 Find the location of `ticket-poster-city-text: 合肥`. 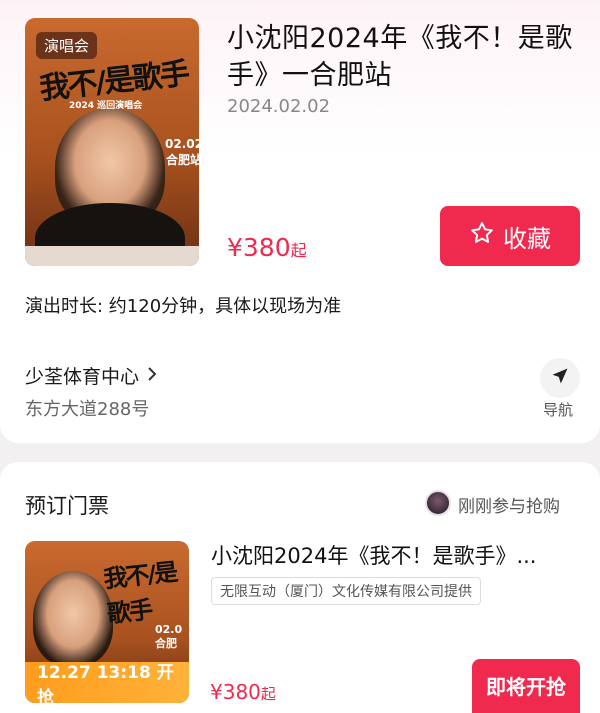

ticket-poster-city-text: 合肥 is located at coordinates (166, 643).